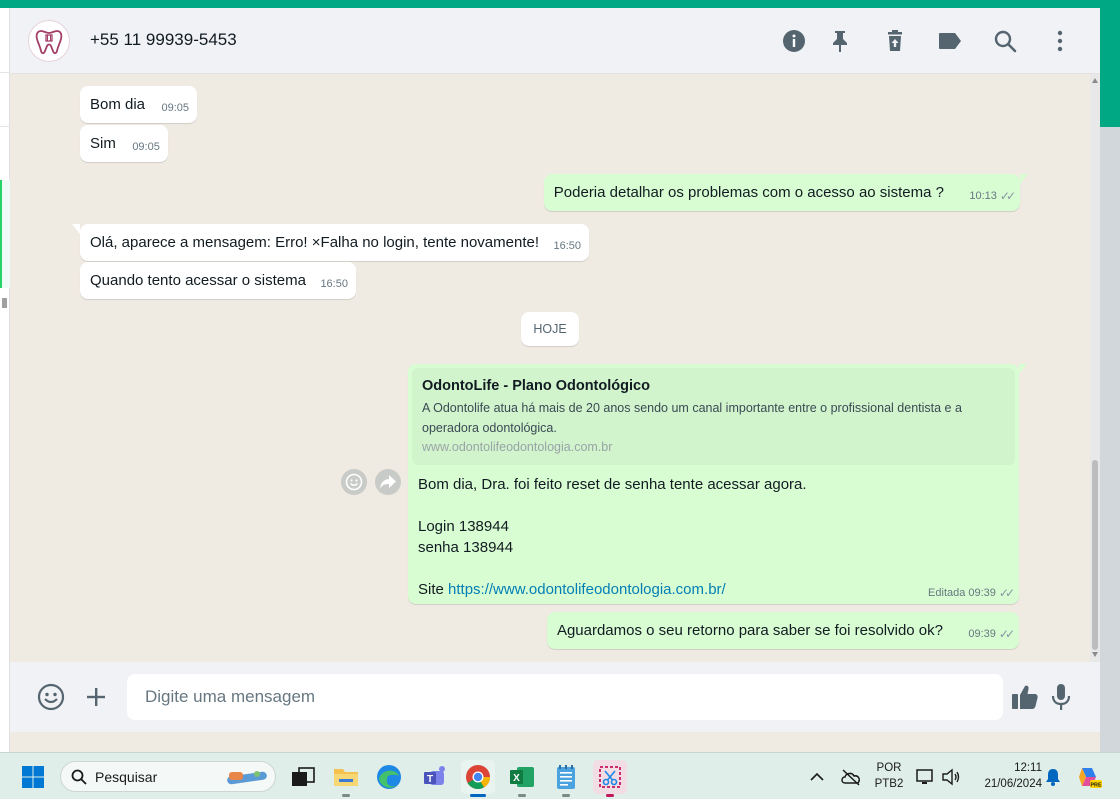 This screenshot has height=799, width=1120. I want to click on contact-avatar, so click(49, 41).